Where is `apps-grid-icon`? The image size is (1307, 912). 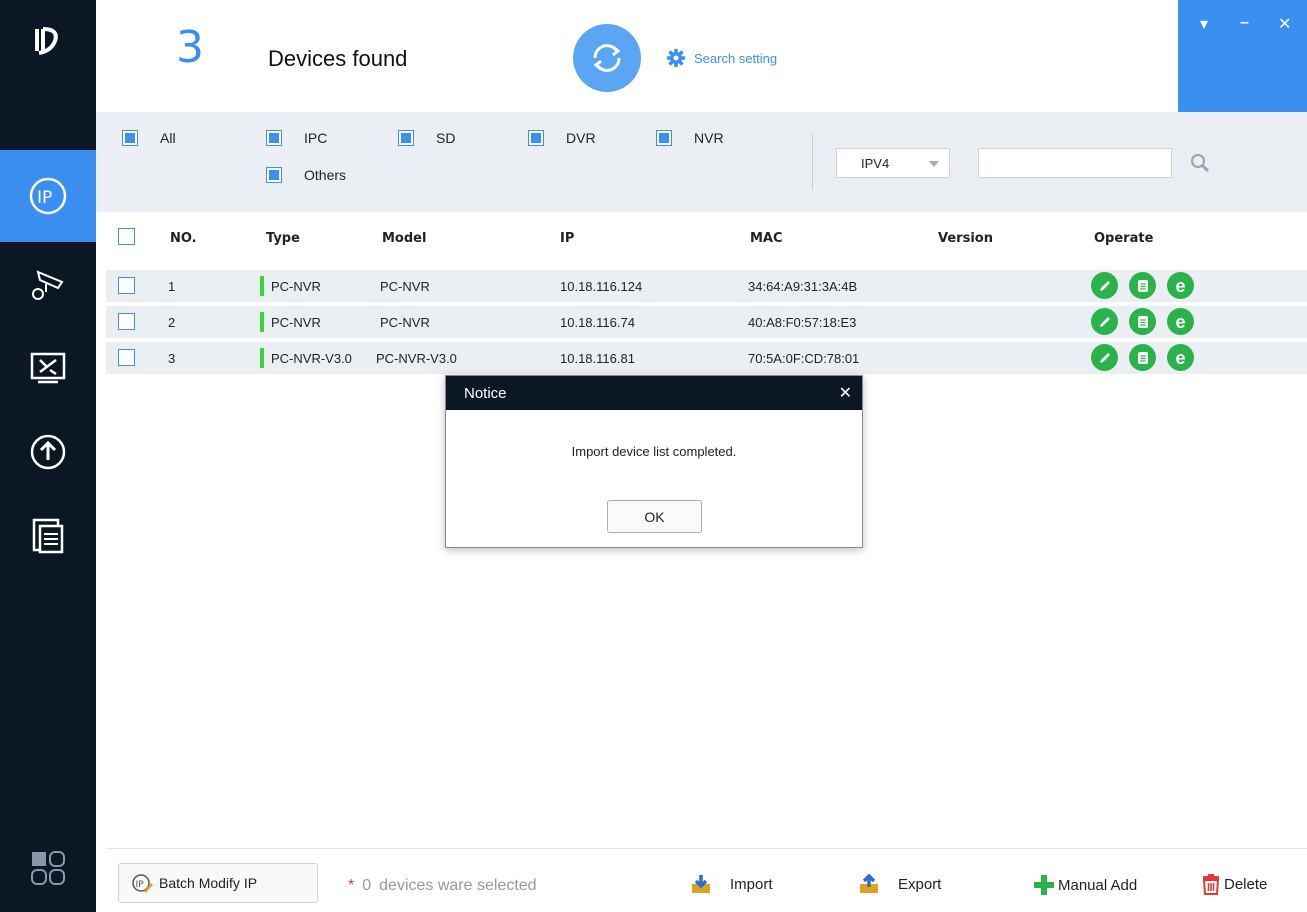 apps-grid-icon is located at coordinates (48, 868).